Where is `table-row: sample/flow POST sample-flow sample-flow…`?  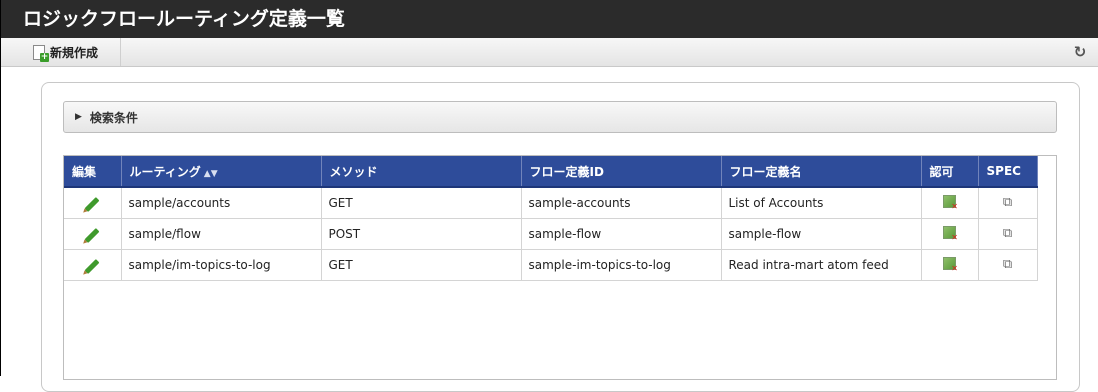
table-row: sample/flow POST sample-flow sample-flow… is located at coordinates (551, 234).